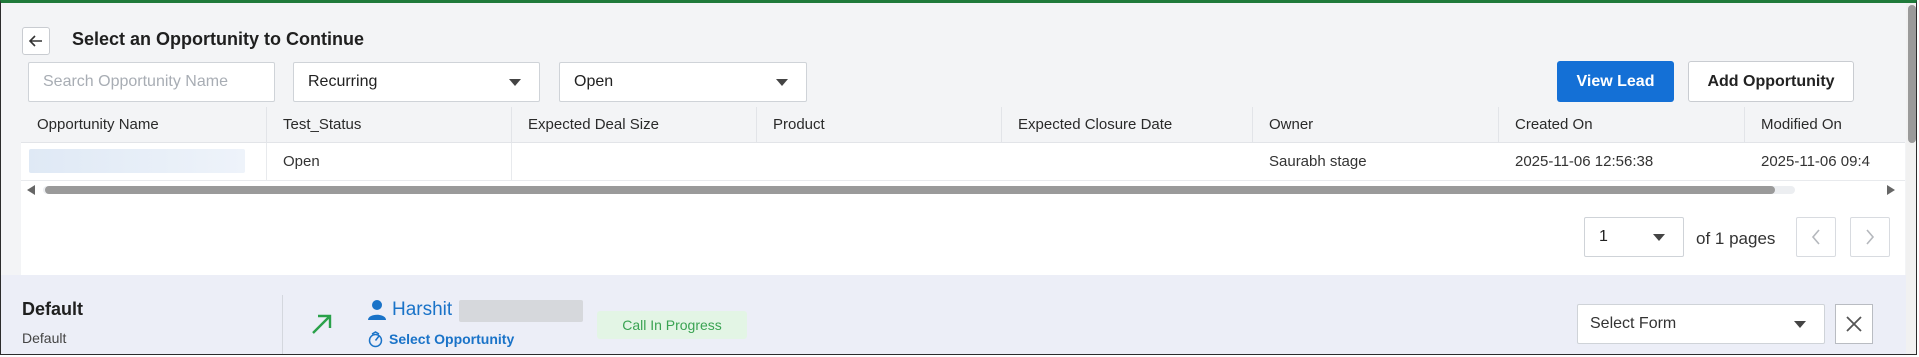 The image size is (1919, 357). I want to click on select-opportunity-link: Select Opportunity, so click(451, 339).